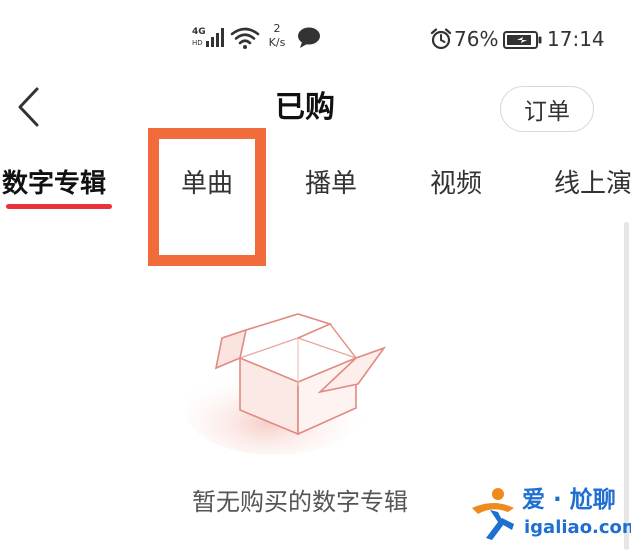  Describe the element at coordinates (493, 514) in the screenshot. I see `runner-logo-icon` at that location.